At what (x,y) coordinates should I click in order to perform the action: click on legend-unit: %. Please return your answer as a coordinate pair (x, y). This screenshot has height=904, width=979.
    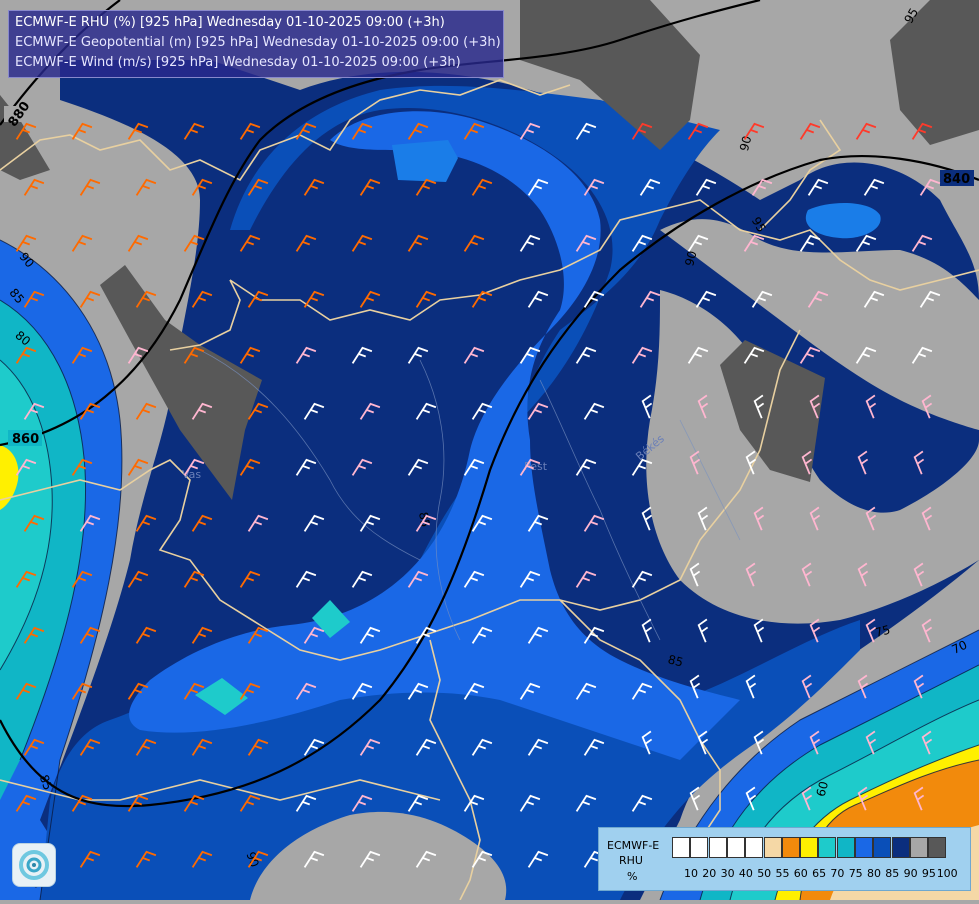
    Looking at the image, I should click on (632, 876).